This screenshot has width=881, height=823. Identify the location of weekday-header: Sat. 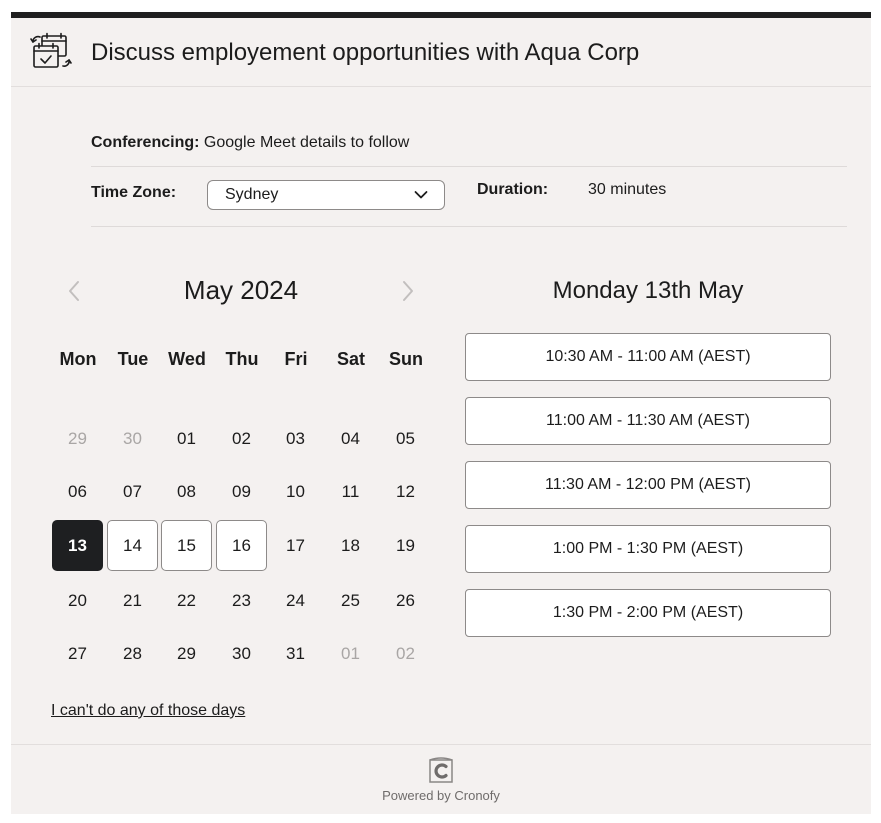
(350, 359).